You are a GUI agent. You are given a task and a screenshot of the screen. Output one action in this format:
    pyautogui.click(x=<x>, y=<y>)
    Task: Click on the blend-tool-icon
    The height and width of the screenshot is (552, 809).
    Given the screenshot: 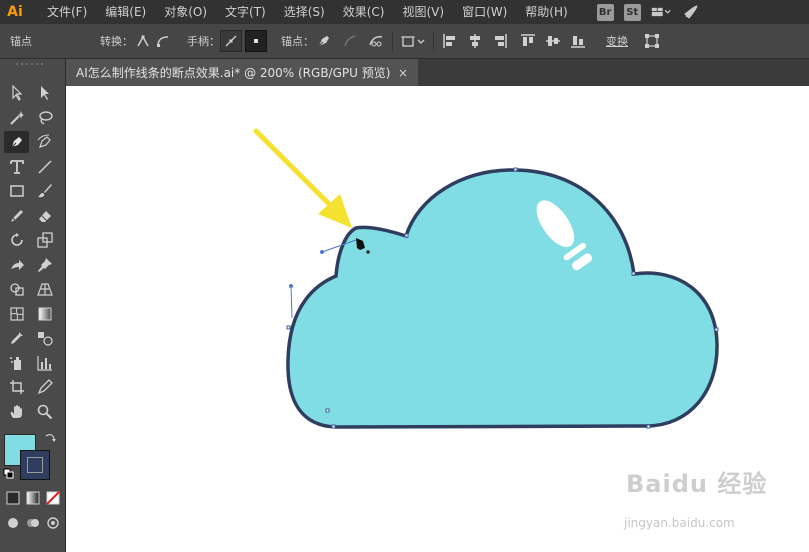 What is the action you would take?
    pyautogui.click(x=44, y=338)
    